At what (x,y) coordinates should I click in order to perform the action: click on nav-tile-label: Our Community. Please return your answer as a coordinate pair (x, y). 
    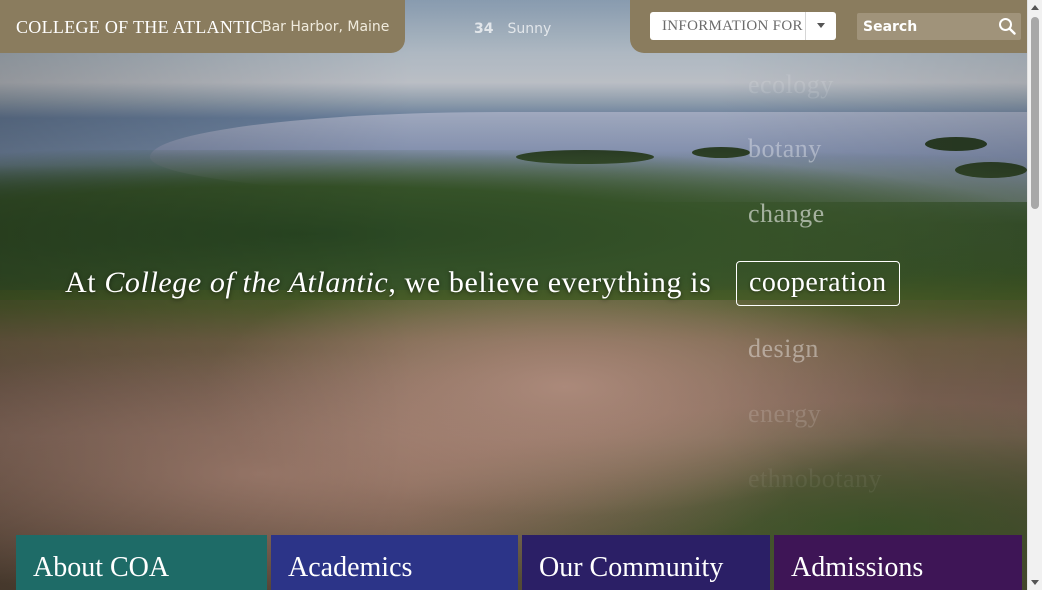
    Looking at the image, I should click on (631, 567).